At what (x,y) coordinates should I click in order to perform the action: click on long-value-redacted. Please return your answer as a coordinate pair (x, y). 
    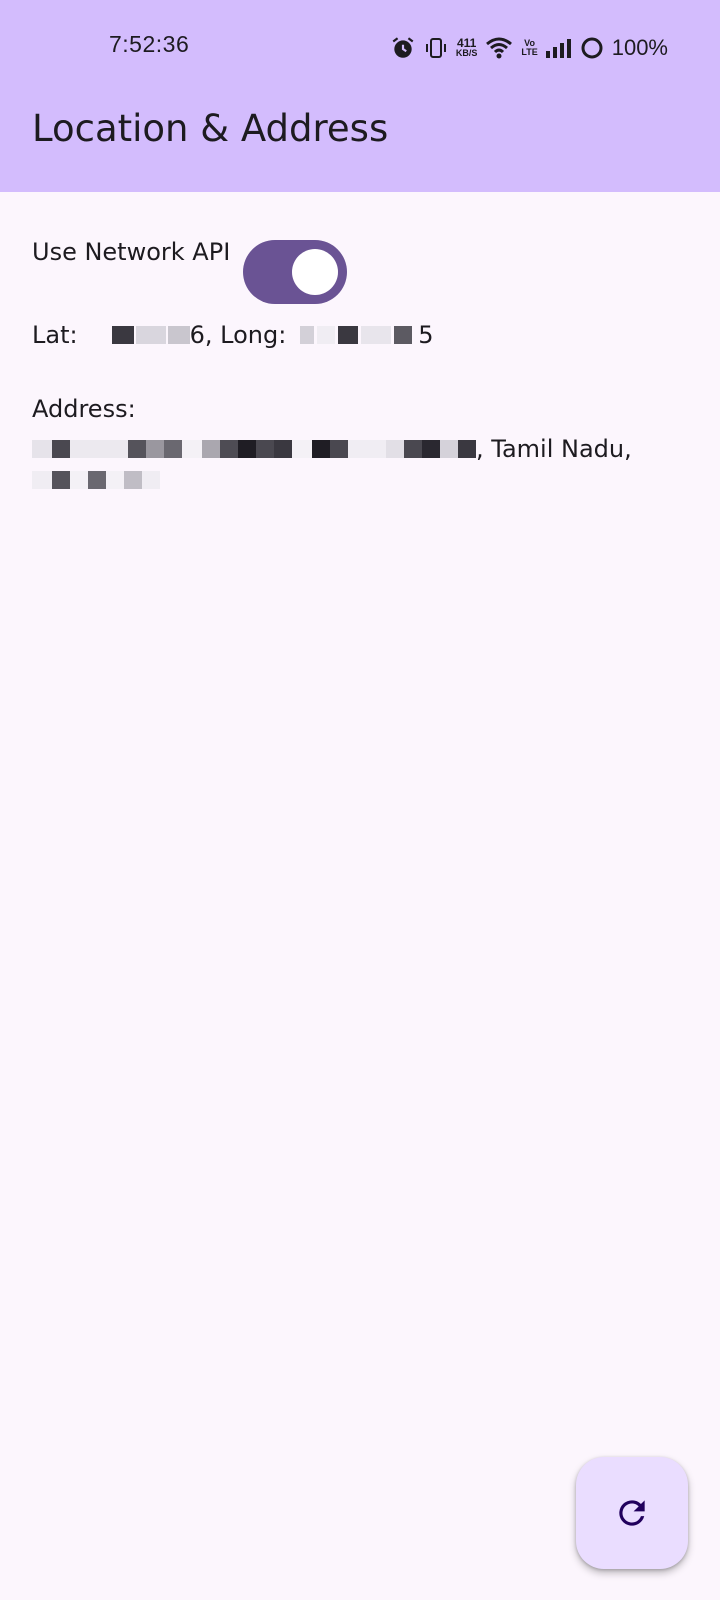
    Looking at the image, I should click on (356, 335).